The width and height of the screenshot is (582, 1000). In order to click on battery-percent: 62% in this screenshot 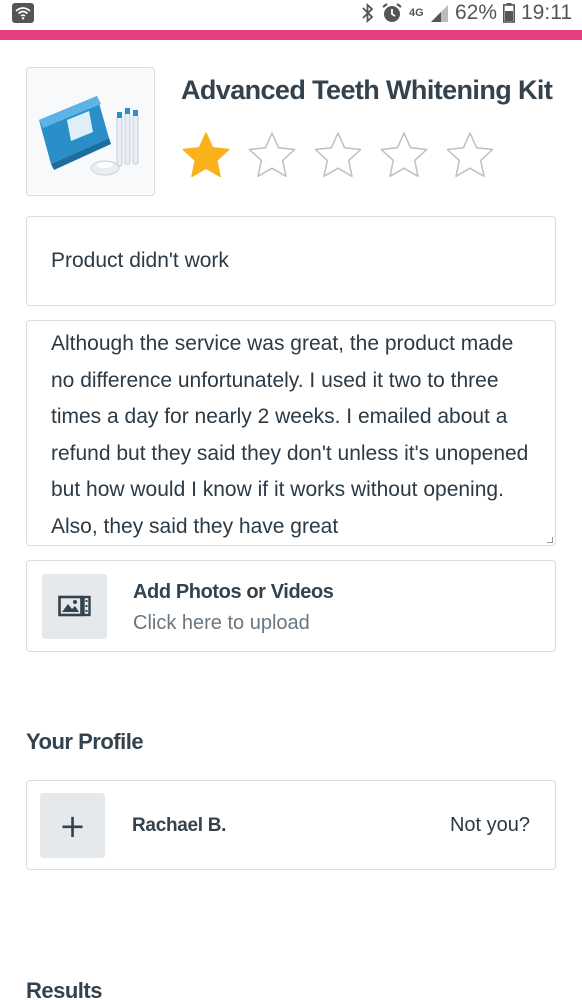, I will do `click(475, 12)`.